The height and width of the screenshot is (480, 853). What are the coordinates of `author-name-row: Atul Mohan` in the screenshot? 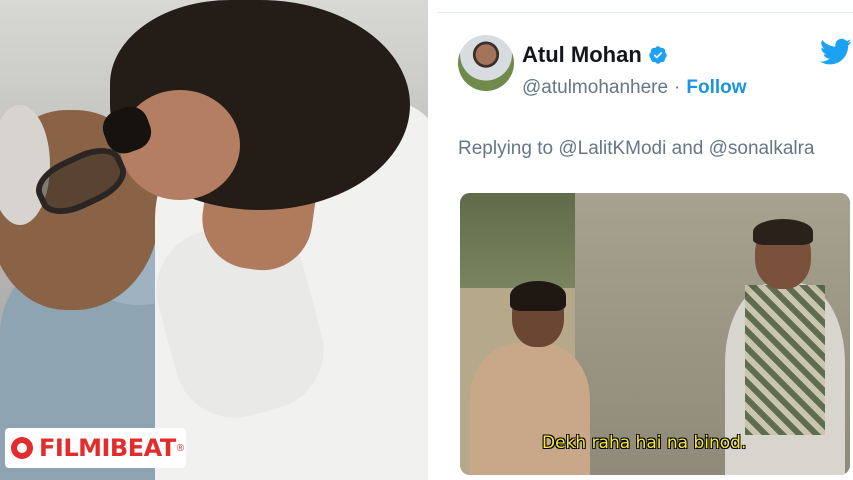 It's located at (595, 55).